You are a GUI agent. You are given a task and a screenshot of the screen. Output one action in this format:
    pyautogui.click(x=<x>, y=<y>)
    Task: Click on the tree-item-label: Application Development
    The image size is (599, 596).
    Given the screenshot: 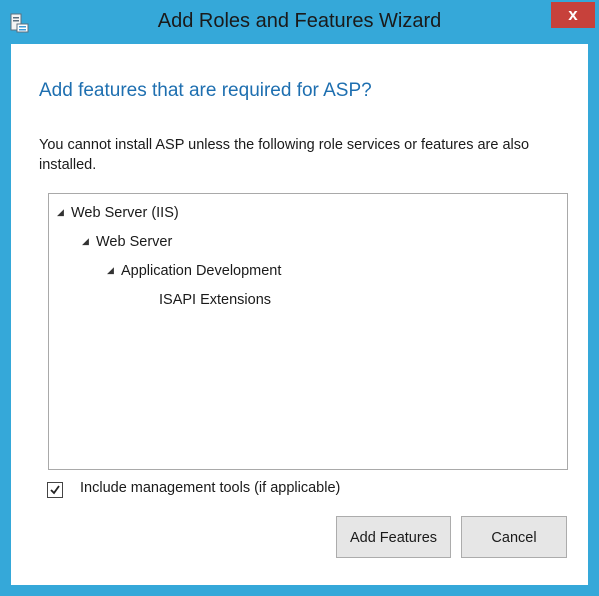 What is the action you would take?
    pyautogui.click(x=201, y=271)
    